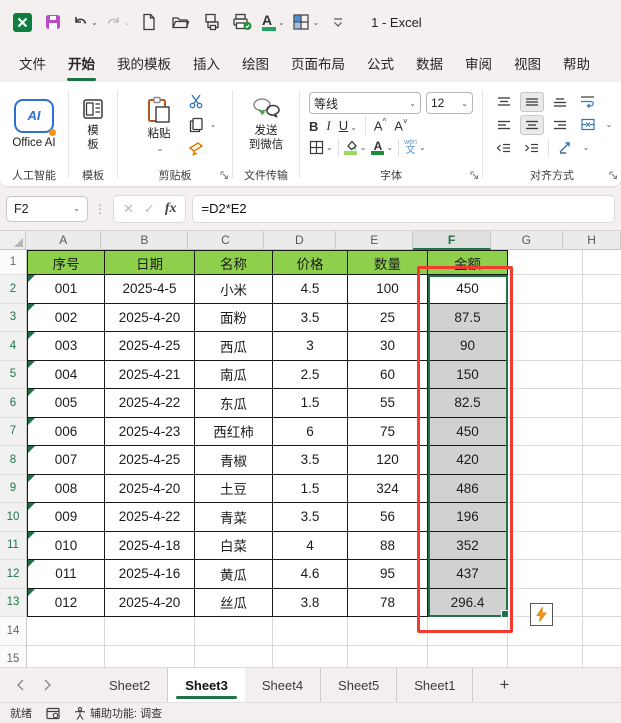 Image resolution: width=621 pixels, height=723 pixels. Describe the element at coordinates (435, 685) in the screenshot. I see `sheet-tab-sheet1: Sheet1` at that location.